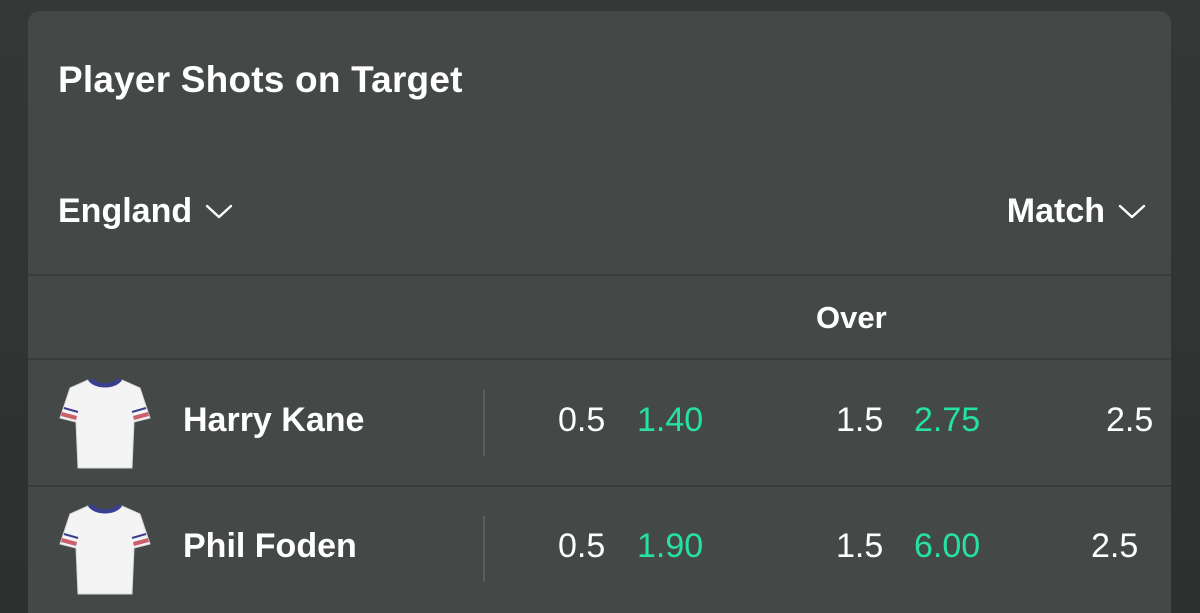 Image resolution: width=1200 pixels, height=613 pixels. Describe the element at coordinates (670, 420) in the screenshot. I see `odds-button: 1.40` at that location.